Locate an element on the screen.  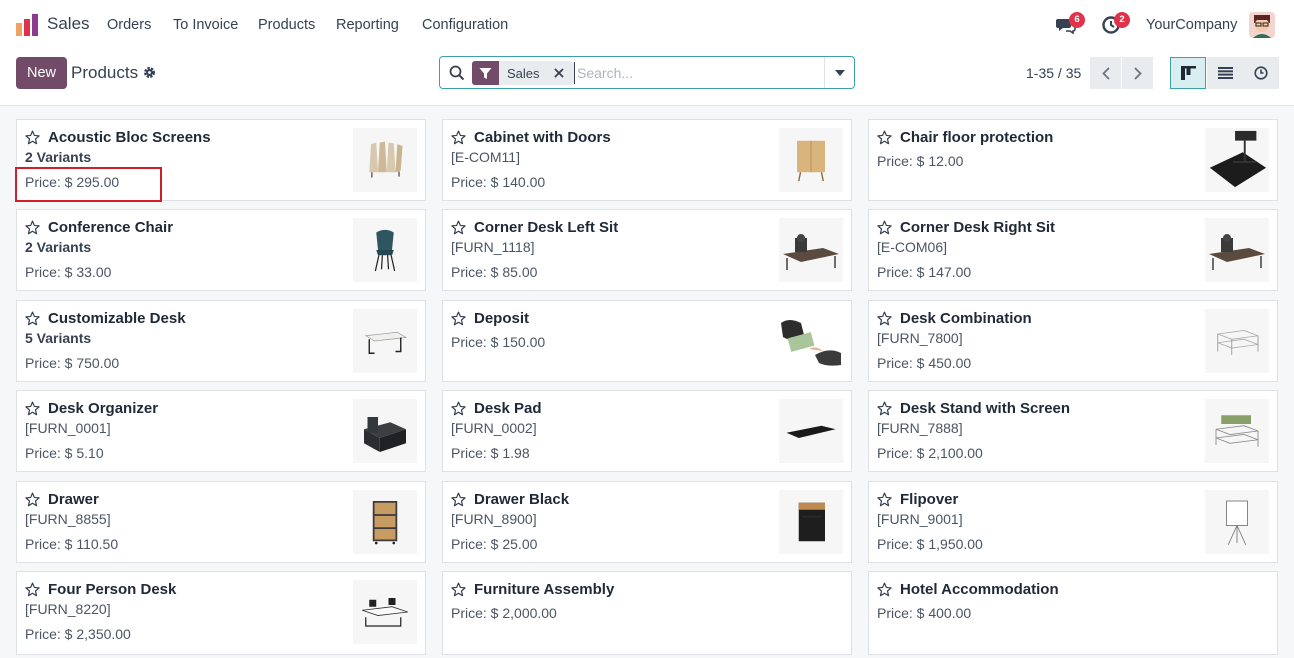
product-name: Drawer Black is located at coordinates (522, 499).